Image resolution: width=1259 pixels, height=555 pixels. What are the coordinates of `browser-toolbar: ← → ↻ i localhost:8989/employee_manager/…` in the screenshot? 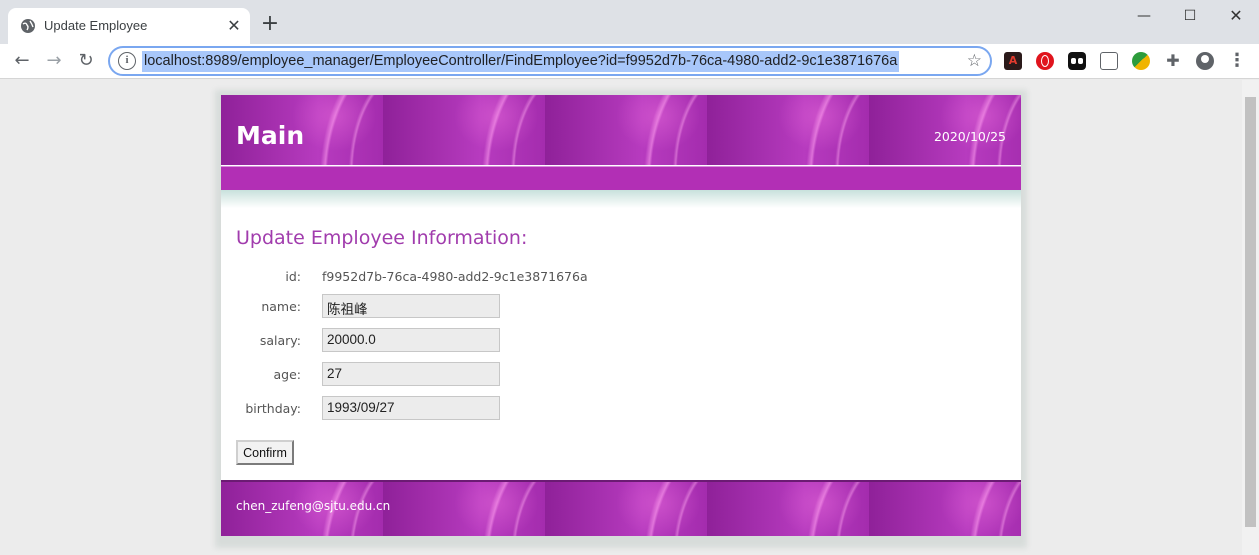 It's located at (629, 61).